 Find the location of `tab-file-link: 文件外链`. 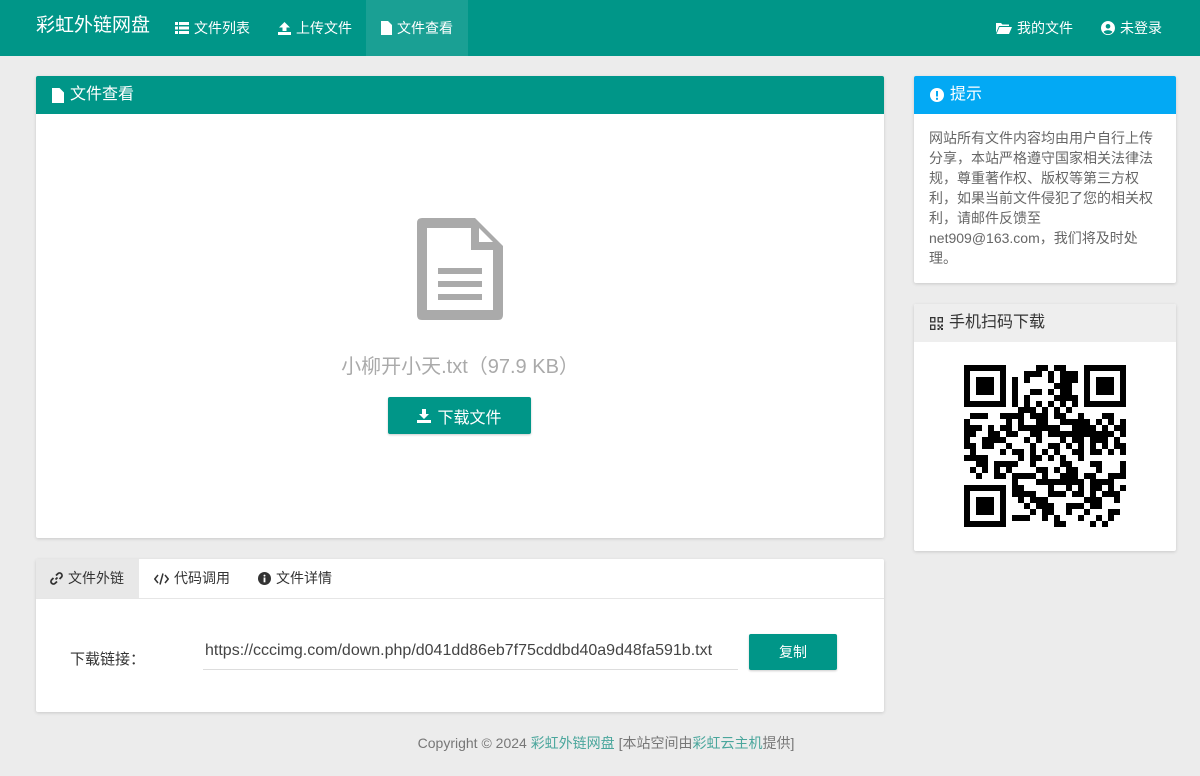

tab-file-link: 文件外链 is located at coordinates (87, 578).